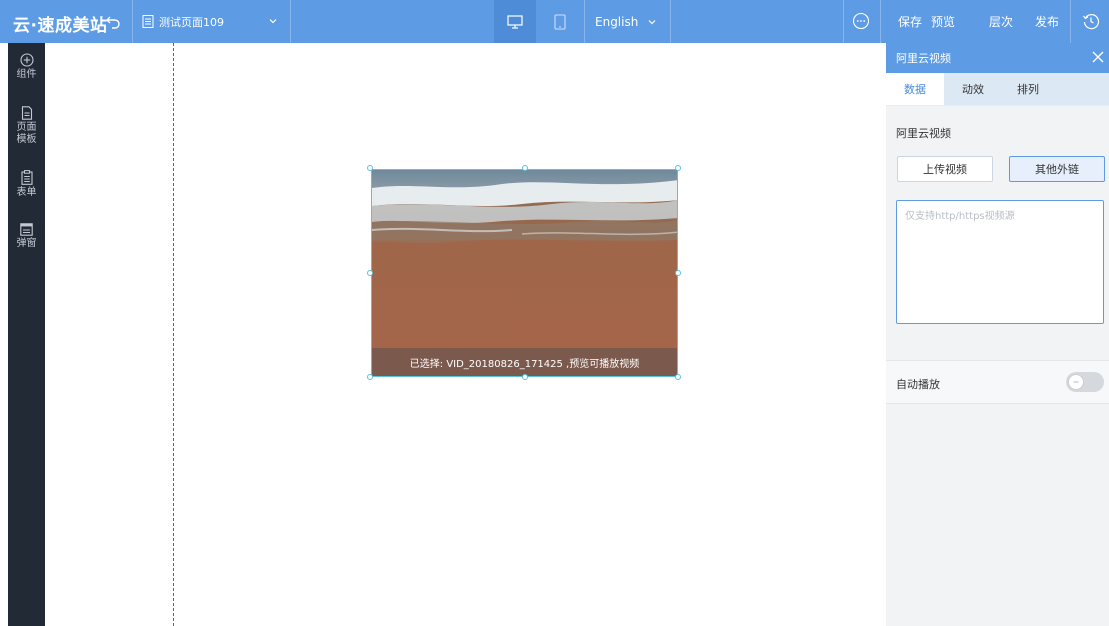  What do you see at coordinates (26, 192) in the screenshot?
I see `sidebar-item-label: 表单` at bounding box center [26, 192].